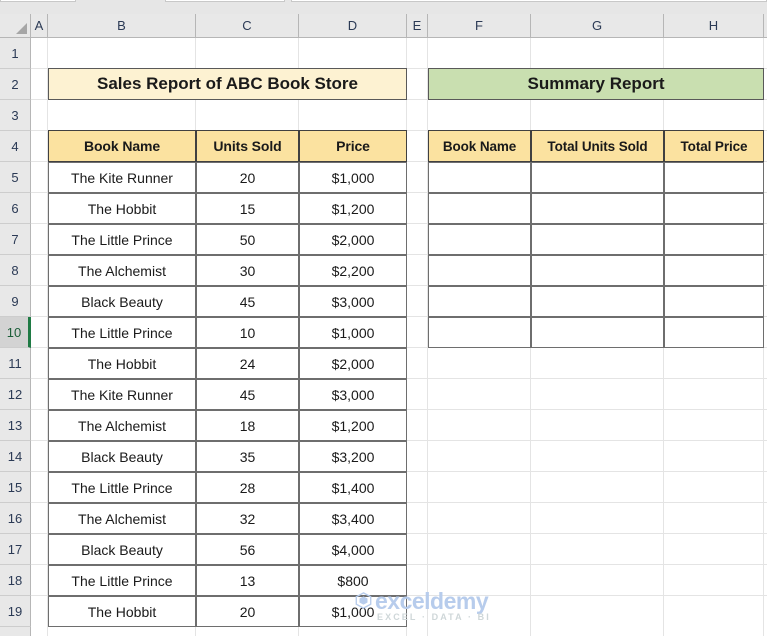 This screenshot has width=767, height=636. Describe the element at coordinates (417, 26) in the screenshot. I see `column-header-e: E` at that location.